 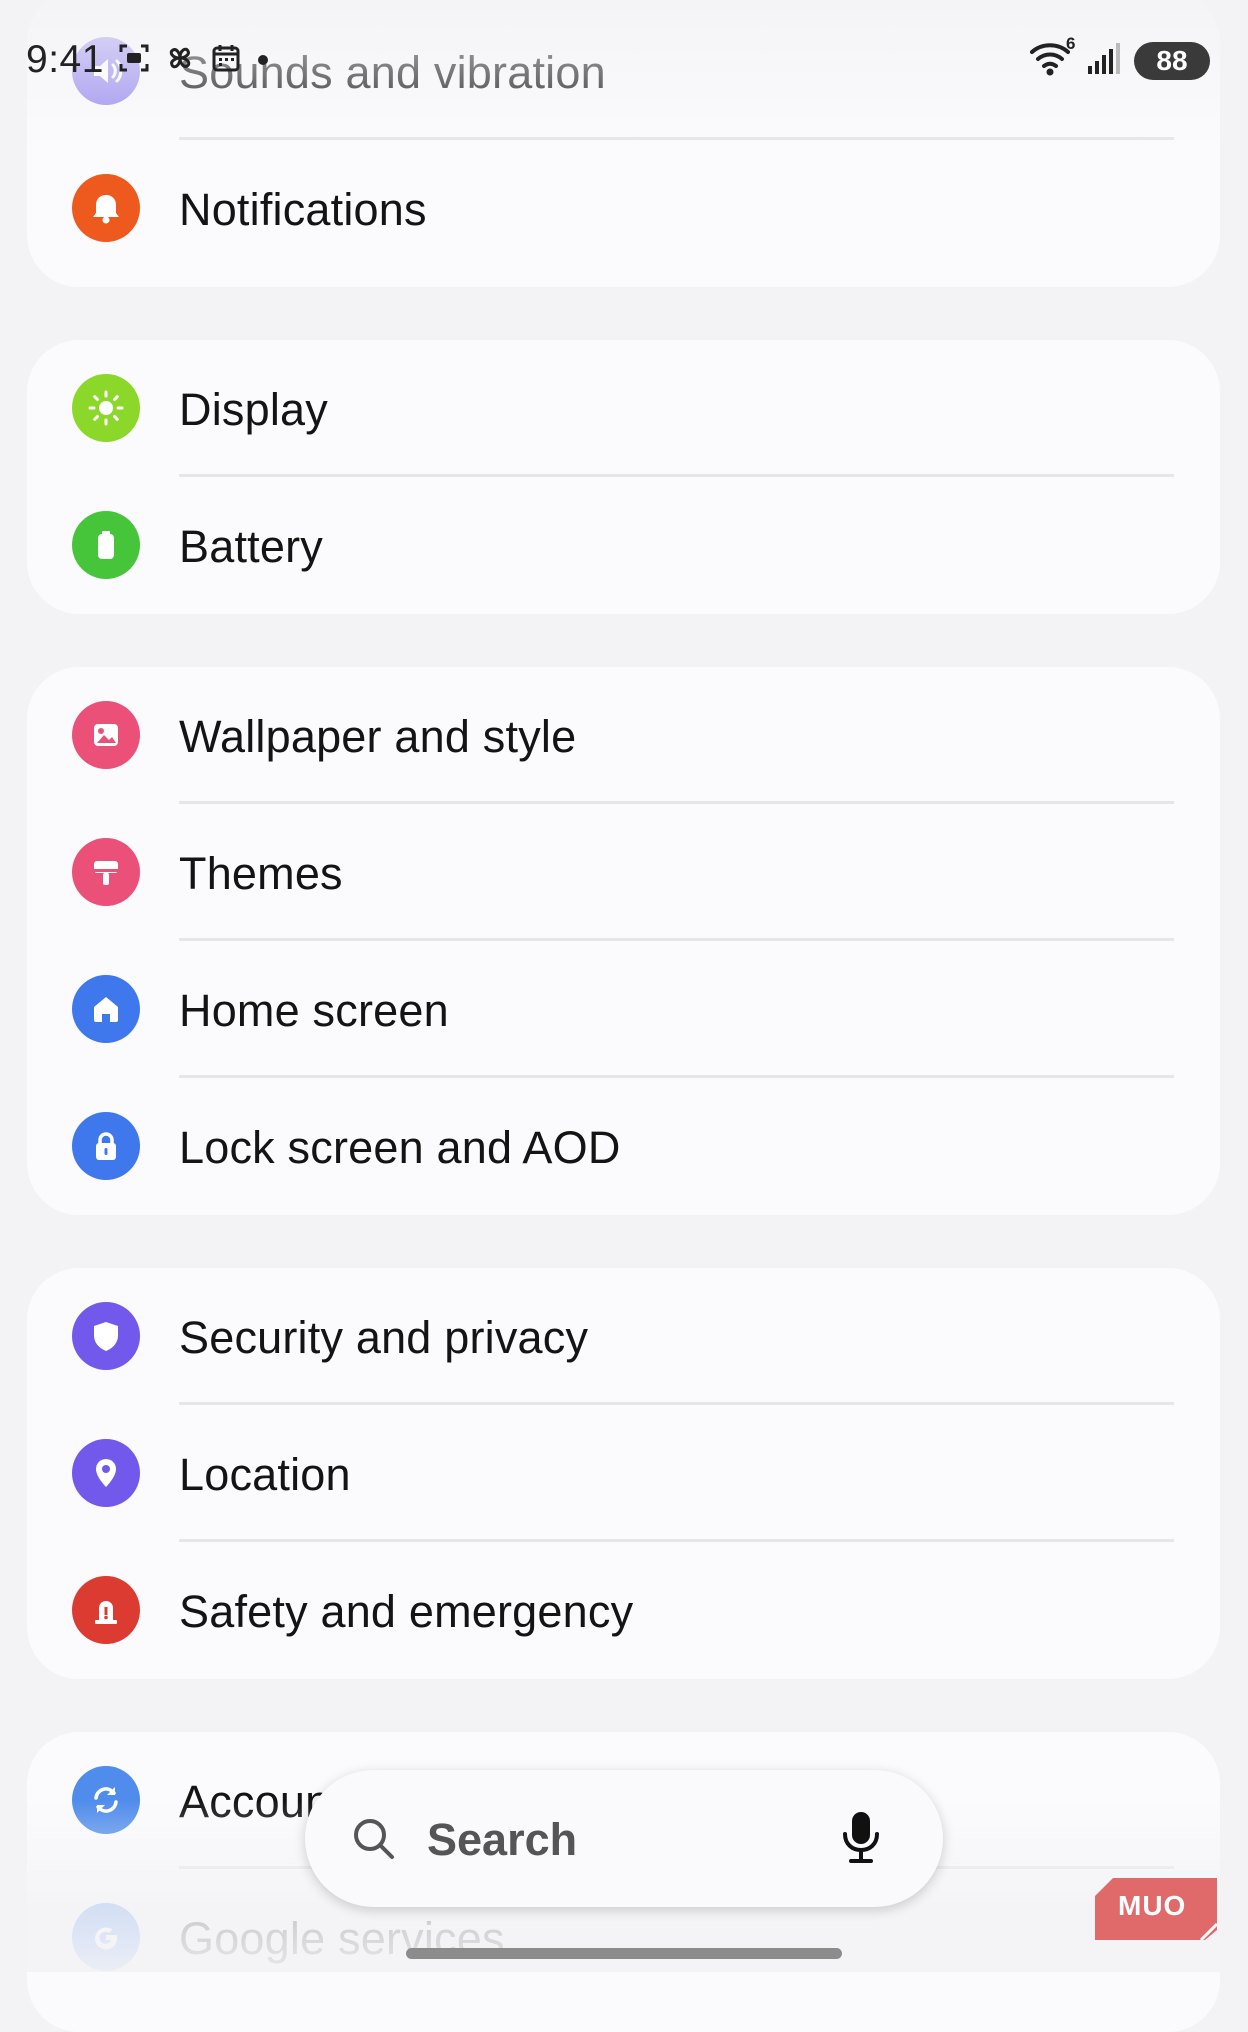 I want to click on sidebar-item-location: Location, so click(x=623, y=1473).